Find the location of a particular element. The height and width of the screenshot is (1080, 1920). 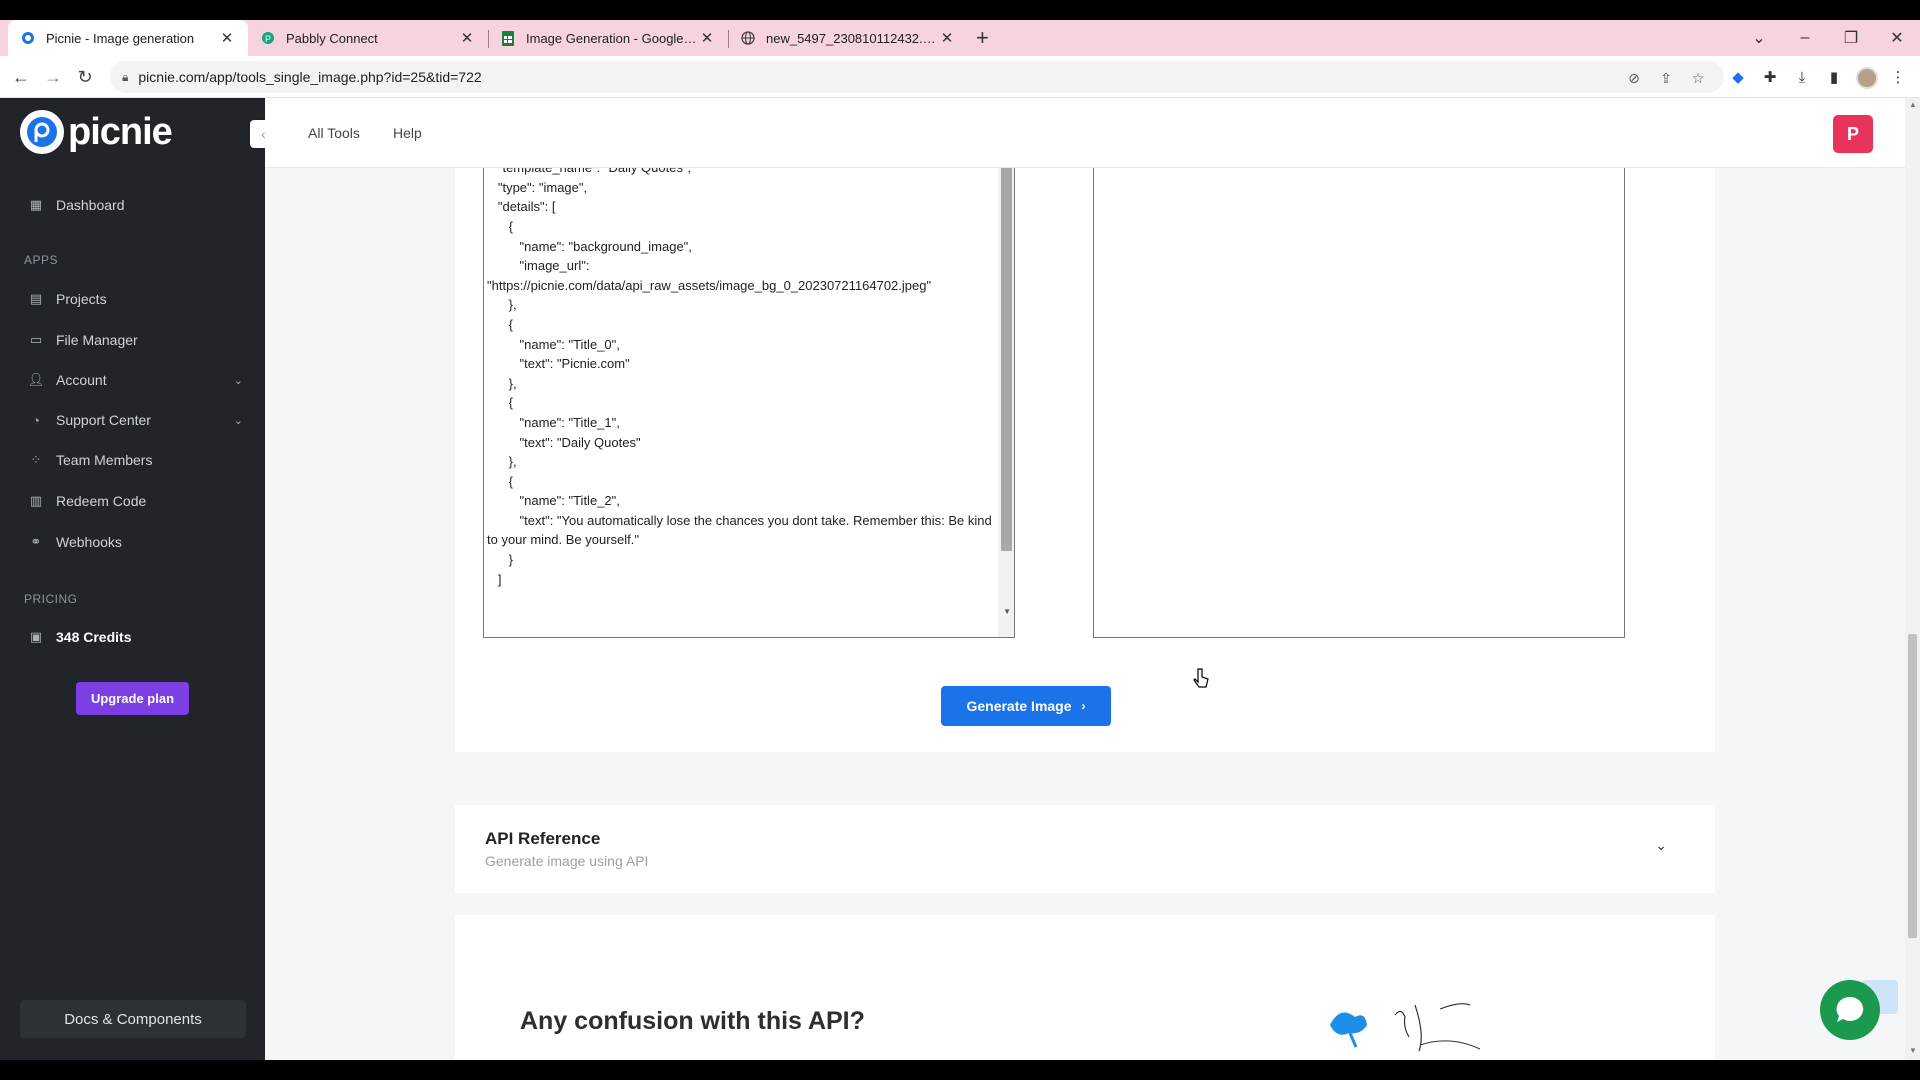

new-tab-plus-icon: + is located at coordinates (982, 38).